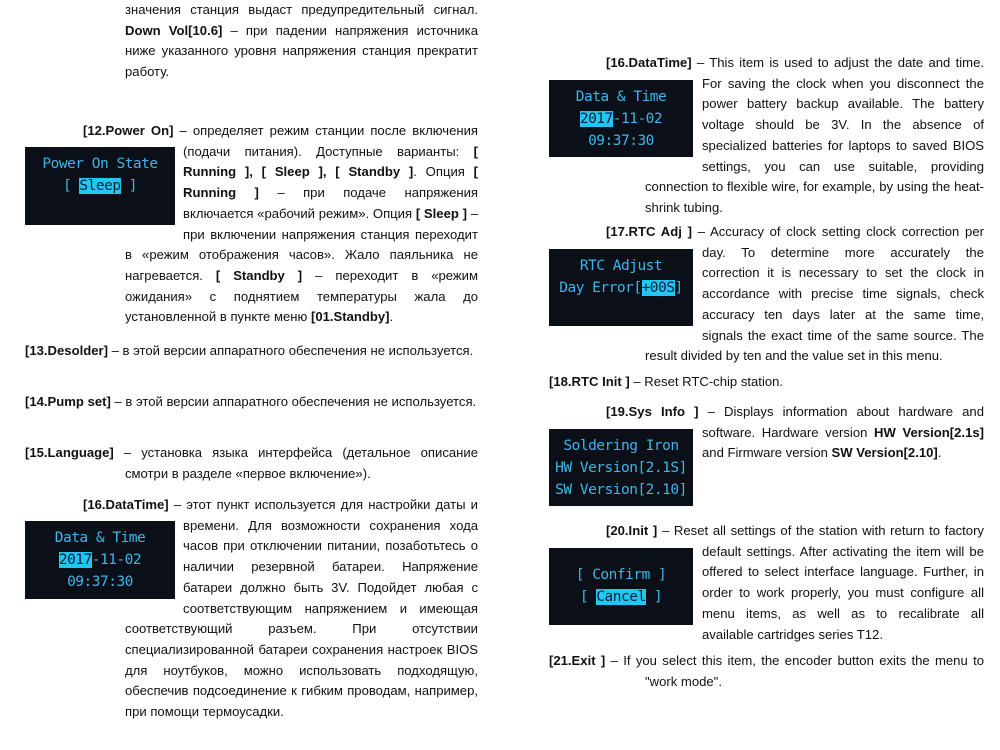  What do you see at coordinates (884, 453) in the screenshot?
I see `bold-term: SW Version[2.10]` at bounding box center [884, 453].